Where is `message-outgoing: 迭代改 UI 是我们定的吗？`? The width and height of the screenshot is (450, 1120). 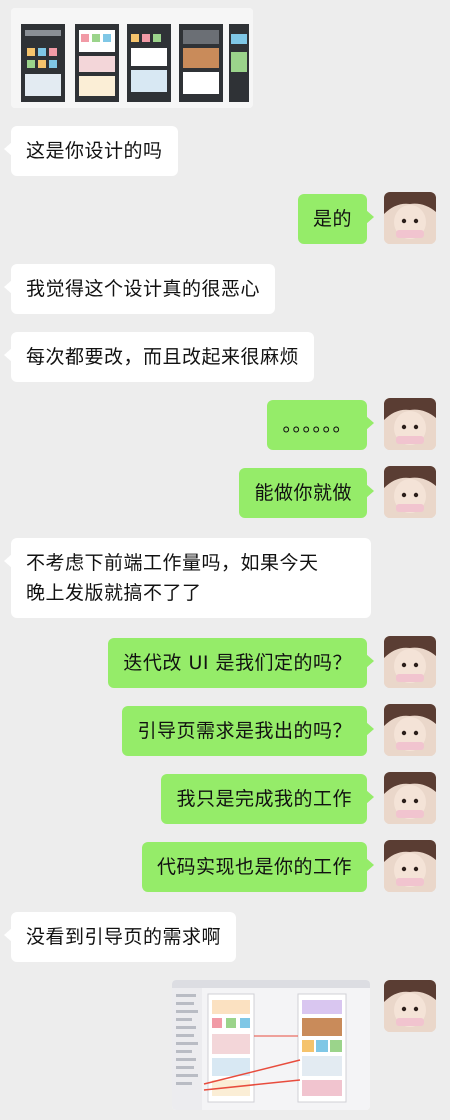
message-outgoing: 迭代改 UI 是我们定的吗？ is located at coordinates (241, 663).